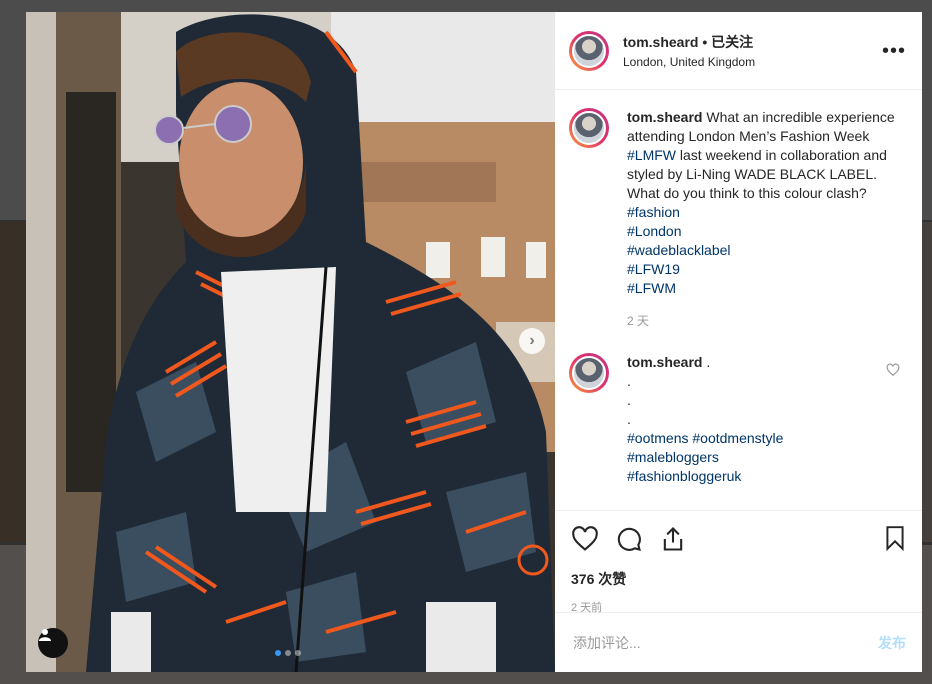 This screenshot has height=684, width=932. I want to click on author-info: tom.sheard • 已关注 London, United Kingdom, so click(689, 50).